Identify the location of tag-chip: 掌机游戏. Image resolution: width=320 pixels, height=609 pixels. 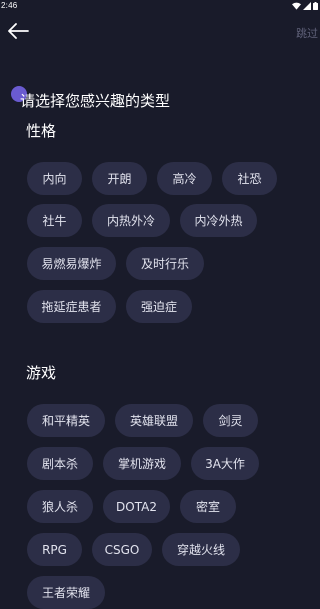
(142, 463).